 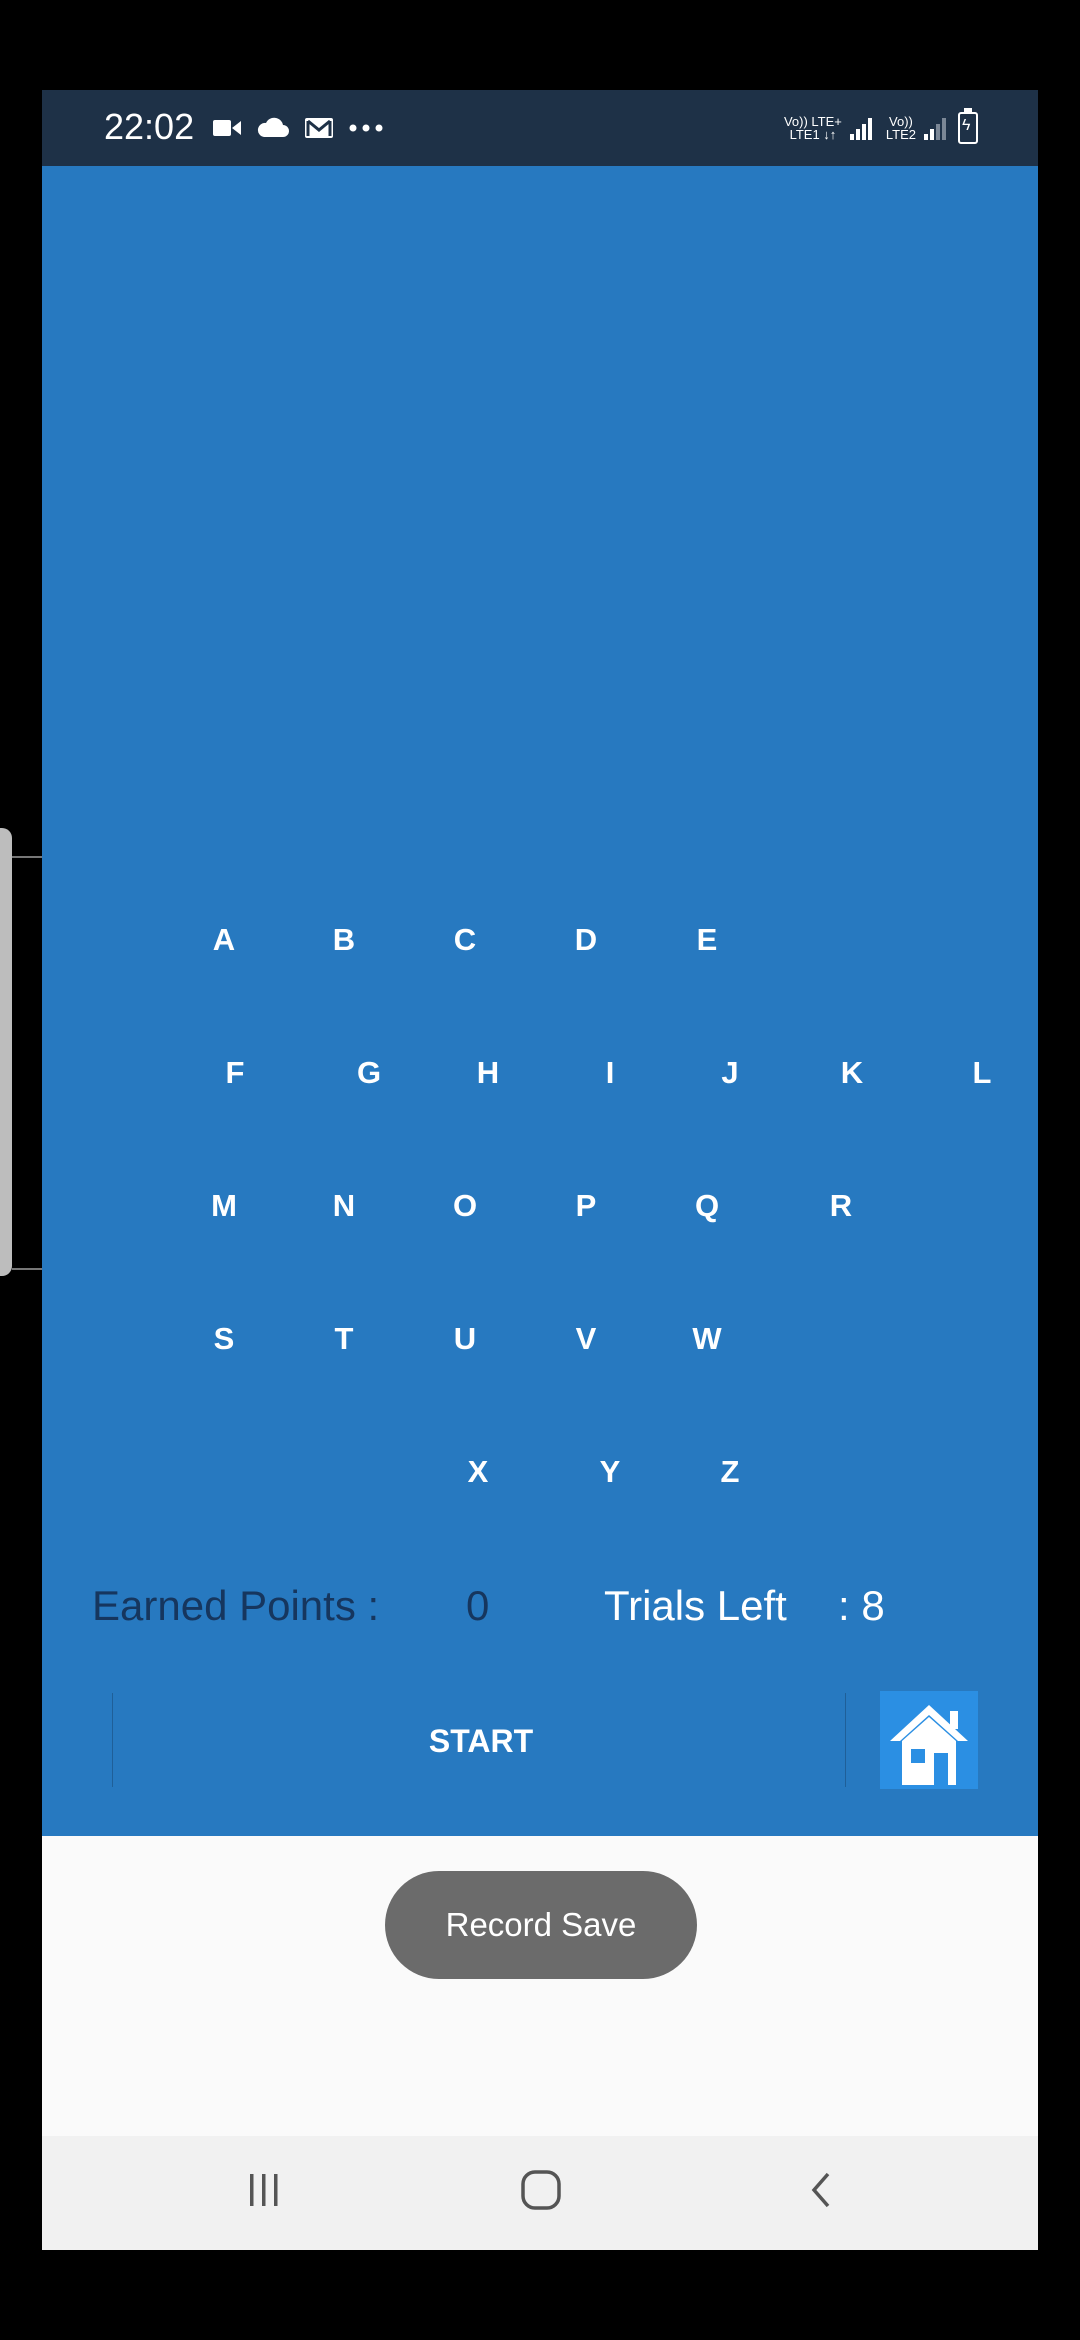 I want to click on back-button, so click(x=822, y=2190).